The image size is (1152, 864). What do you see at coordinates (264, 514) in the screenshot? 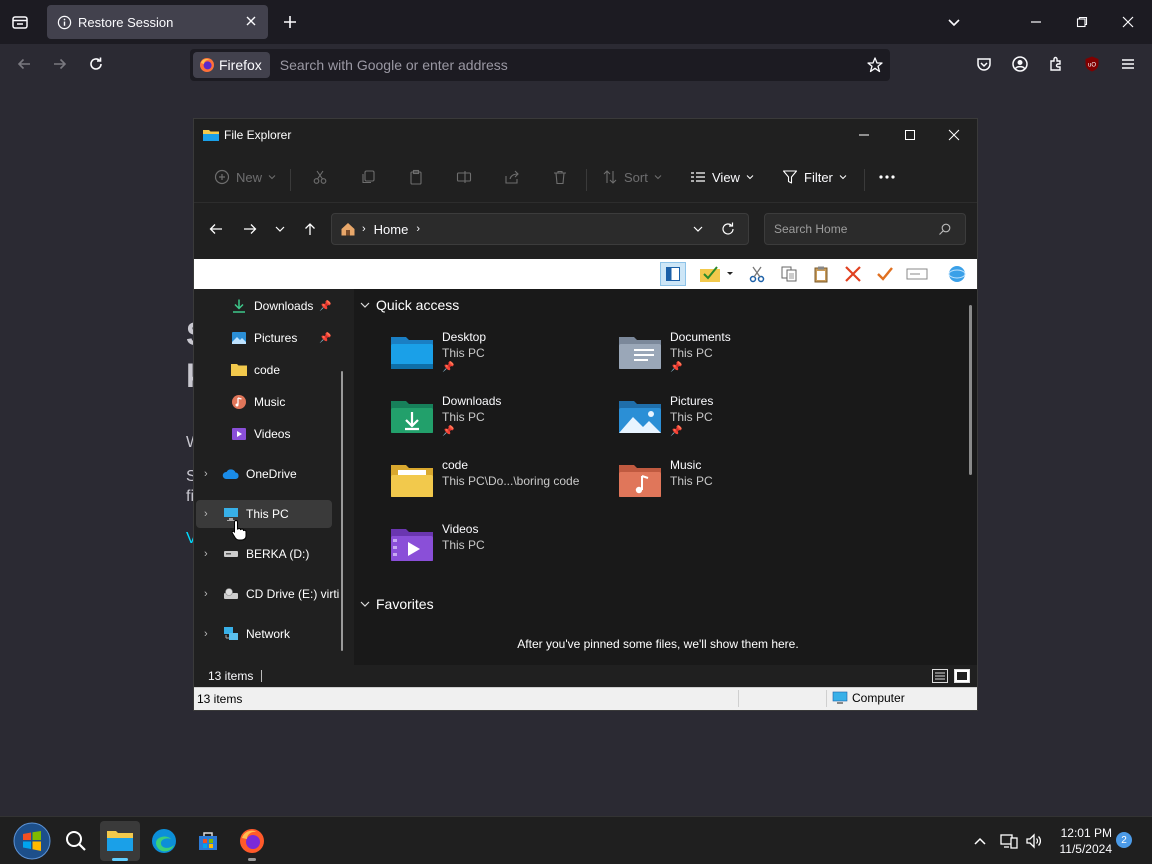
I see `nav-item-this-pc: › This PC` at bounding box center [264, 514].